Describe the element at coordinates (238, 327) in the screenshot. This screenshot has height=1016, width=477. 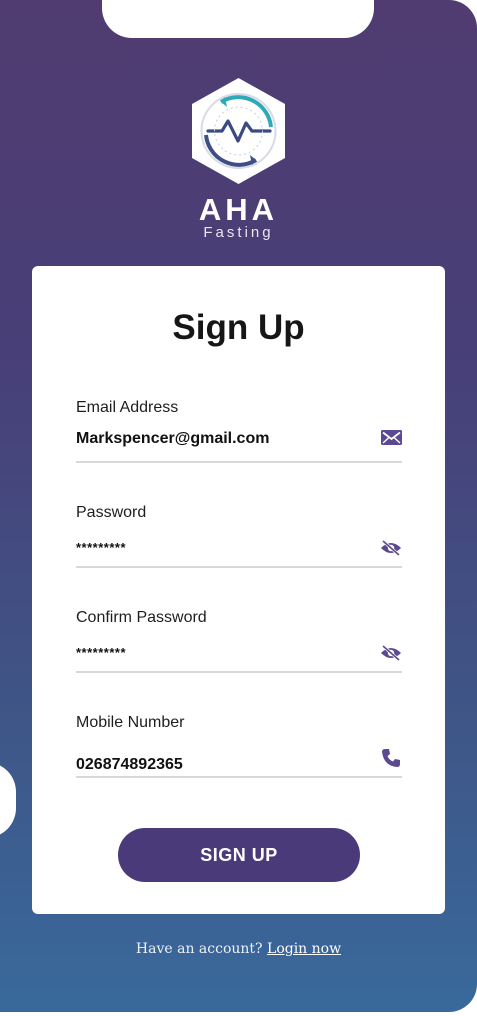
I see `page-title: Sign Up` at that location.